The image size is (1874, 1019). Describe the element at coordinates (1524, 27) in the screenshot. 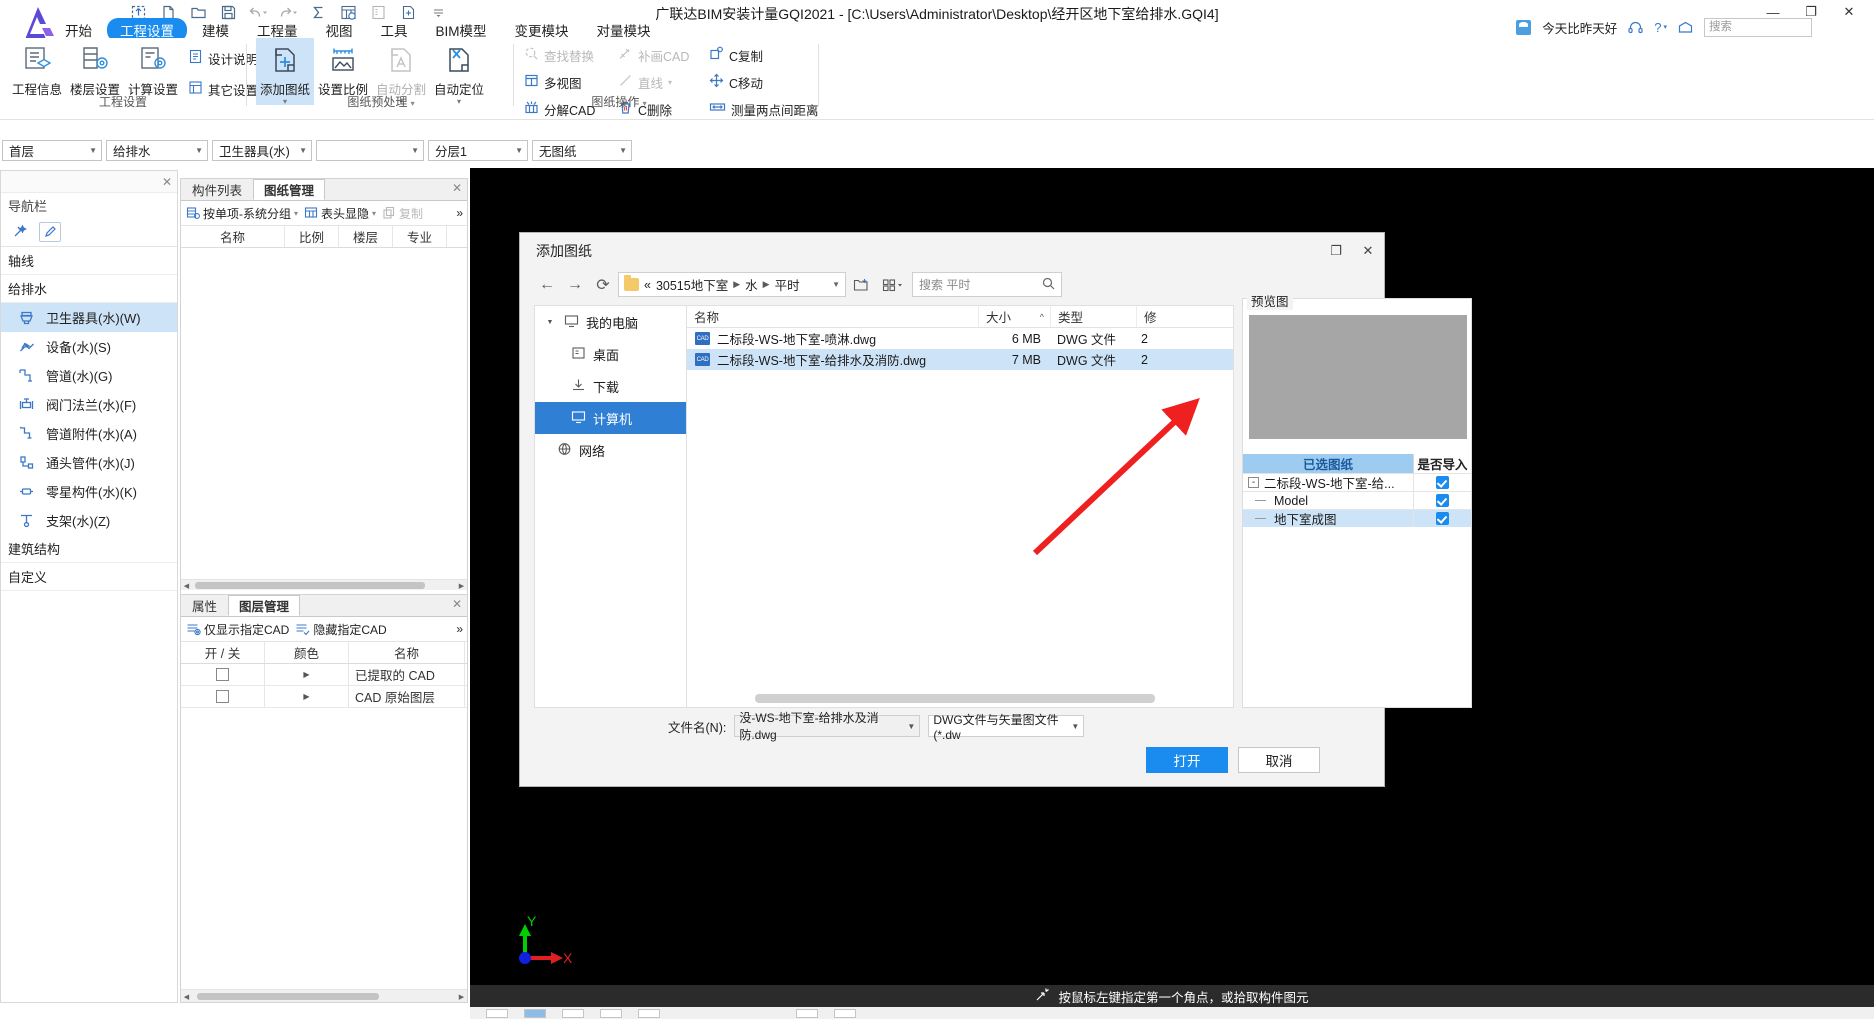

I see `avatar` at that location.